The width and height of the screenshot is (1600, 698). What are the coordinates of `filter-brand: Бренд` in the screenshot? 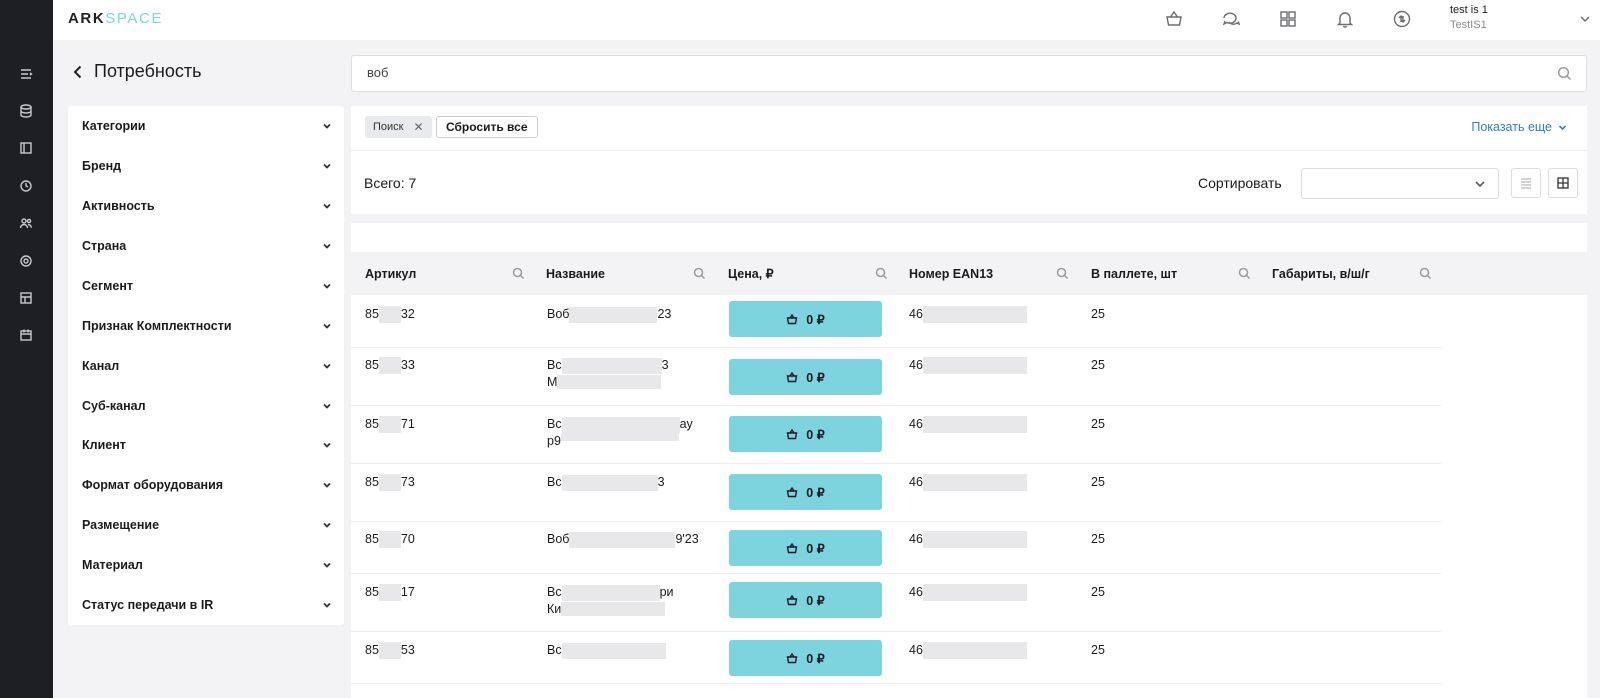 It's located at (207, 166).